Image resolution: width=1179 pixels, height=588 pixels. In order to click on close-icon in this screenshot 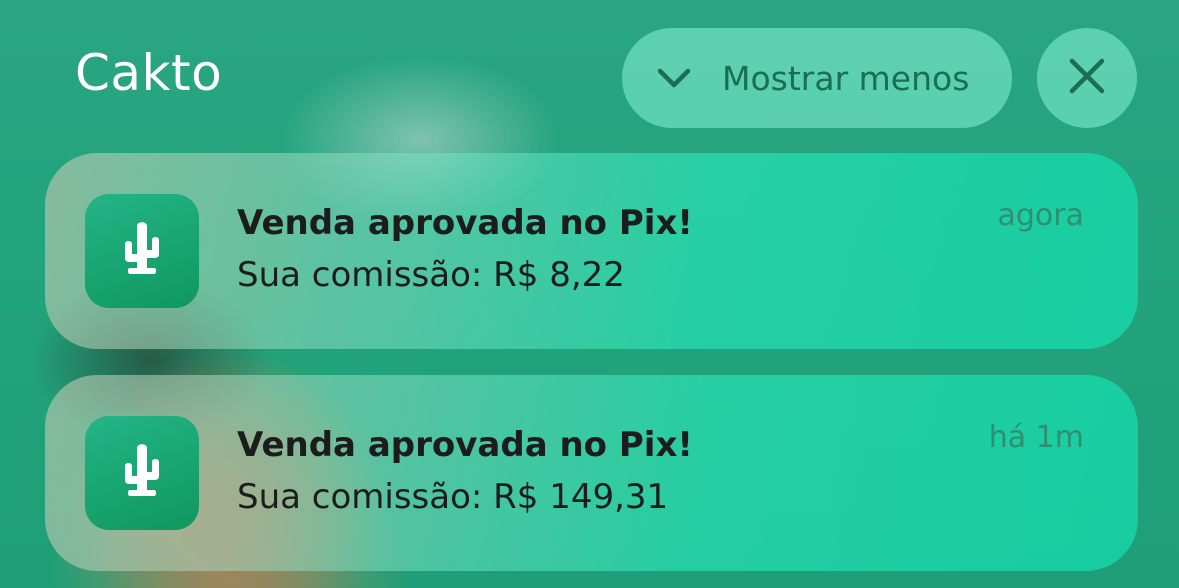, I will do `click(1087, 78)`.